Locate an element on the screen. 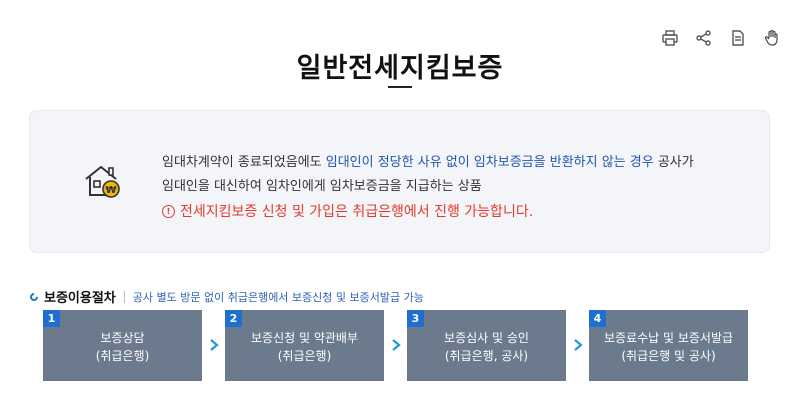  step-card: 1 보증상담 (취급은행) is located at coordinates (122, 345).